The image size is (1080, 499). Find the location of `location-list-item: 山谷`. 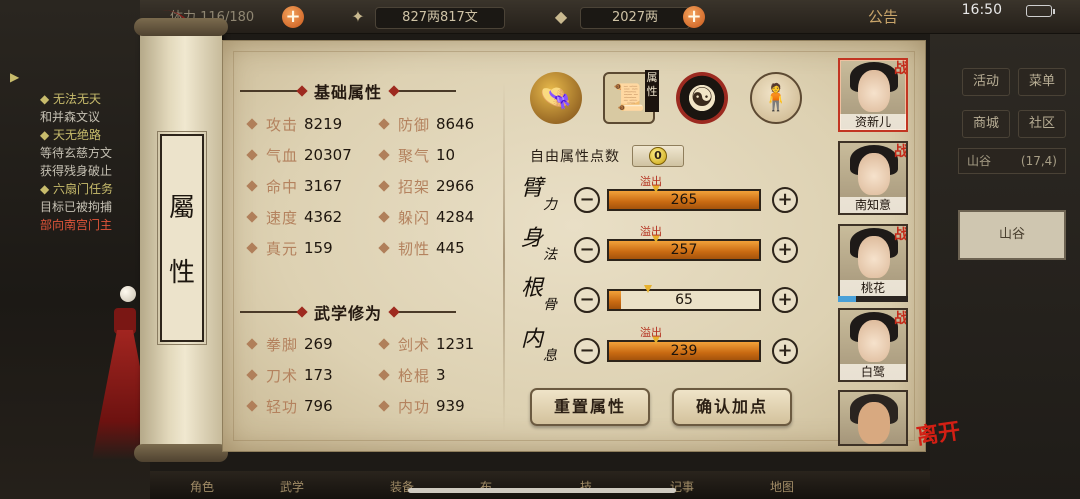

location-list-item: 山谷 is located at coordinates (1012, 235).